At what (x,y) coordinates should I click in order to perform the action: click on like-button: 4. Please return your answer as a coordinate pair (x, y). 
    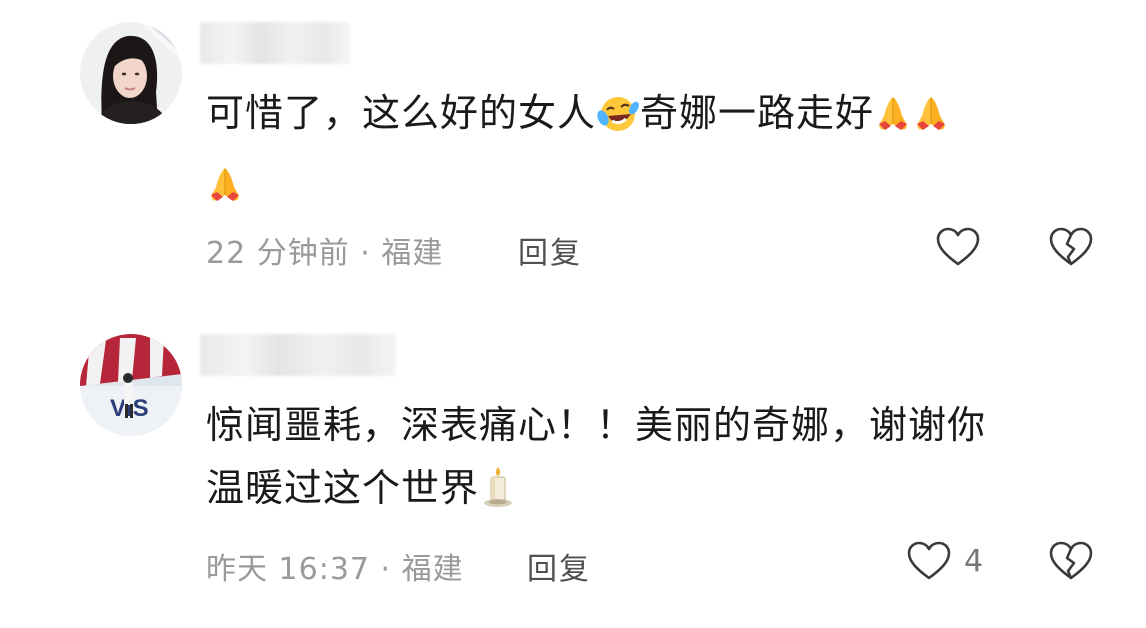
    Looking at the image, I should click on (944, 561).